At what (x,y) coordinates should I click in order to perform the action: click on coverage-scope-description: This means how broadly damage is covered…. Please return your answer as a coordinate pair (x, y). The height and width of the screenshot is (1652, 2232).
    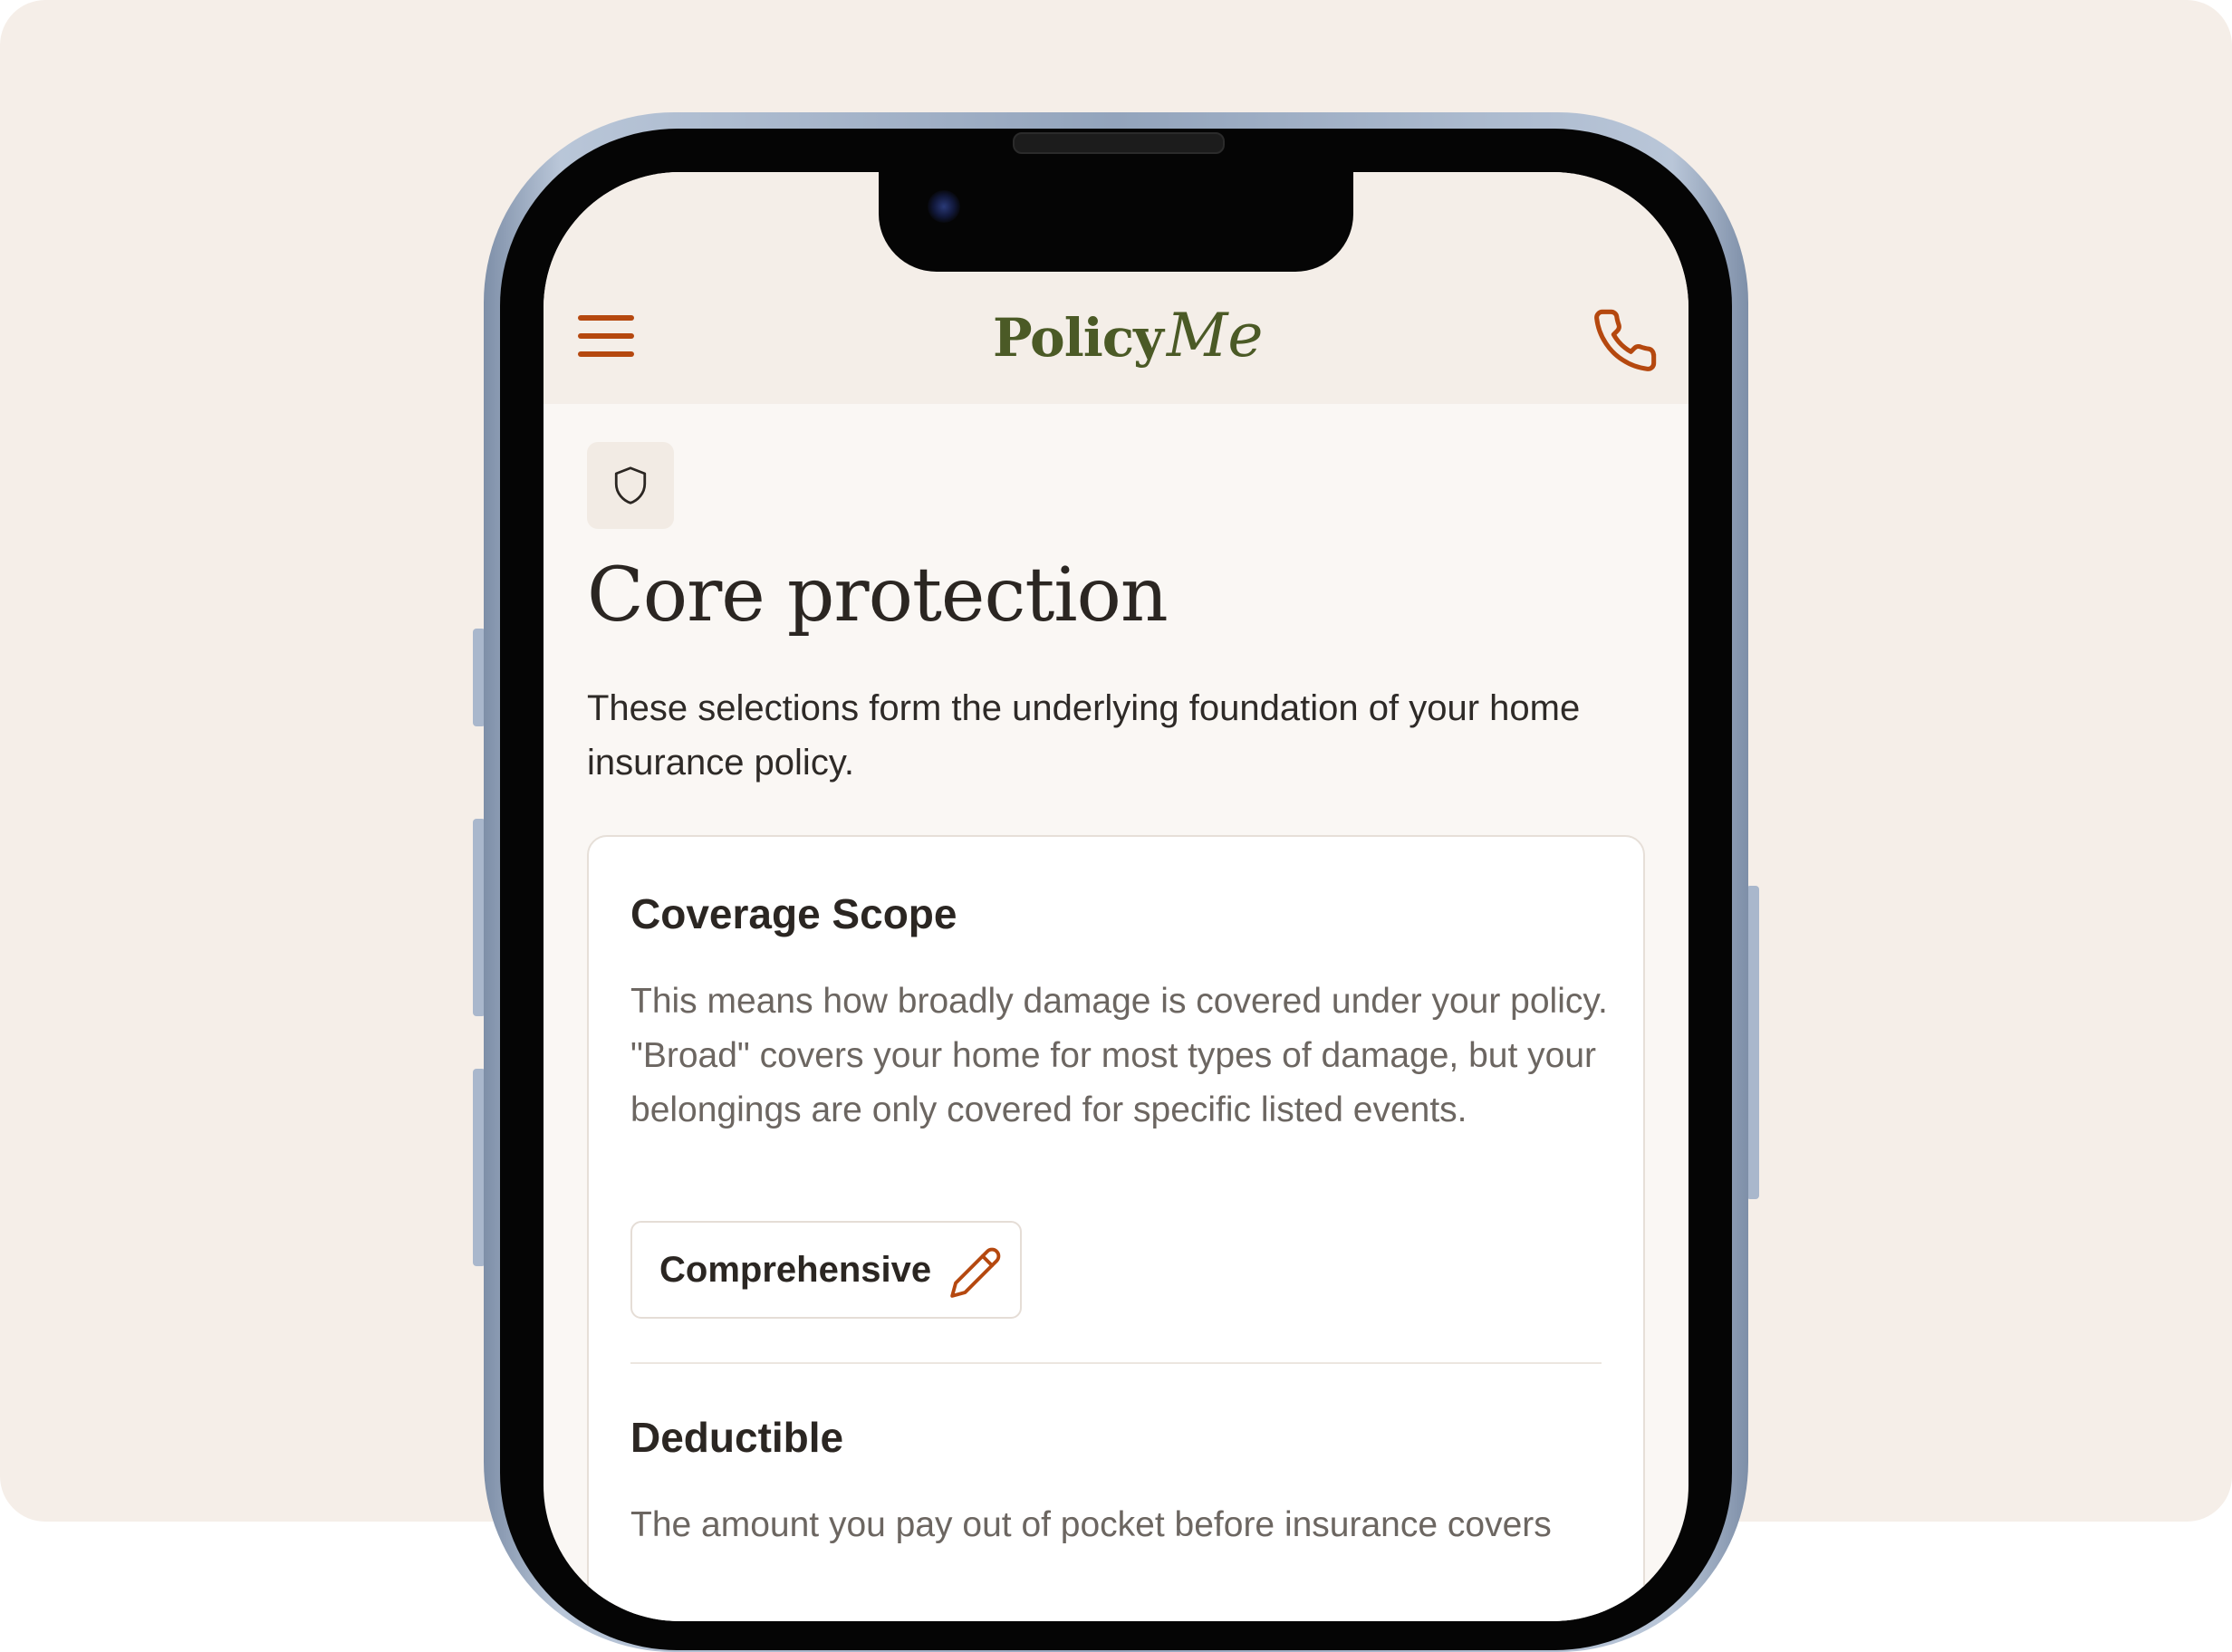
    Looking at the image, I should click on (1119, 1055).